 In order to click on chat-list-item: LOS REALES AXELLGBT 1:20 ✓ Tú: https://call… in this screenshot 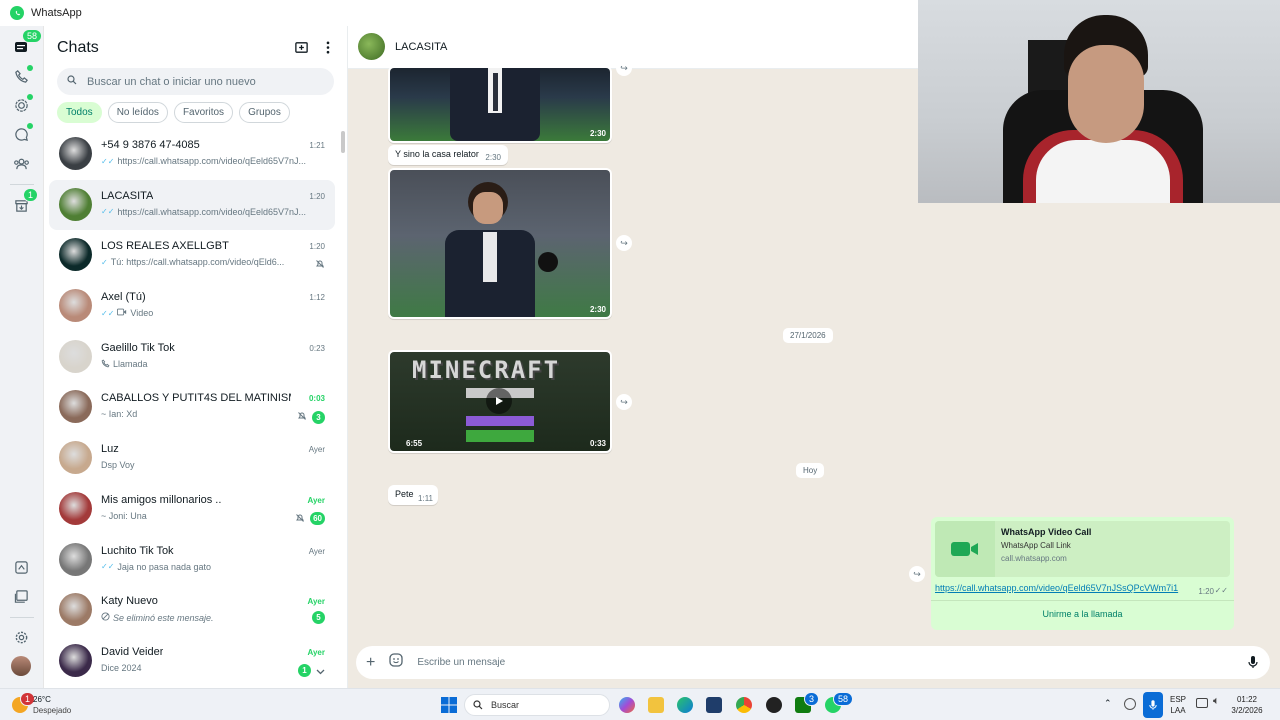, I will do `click(192, 255)`.